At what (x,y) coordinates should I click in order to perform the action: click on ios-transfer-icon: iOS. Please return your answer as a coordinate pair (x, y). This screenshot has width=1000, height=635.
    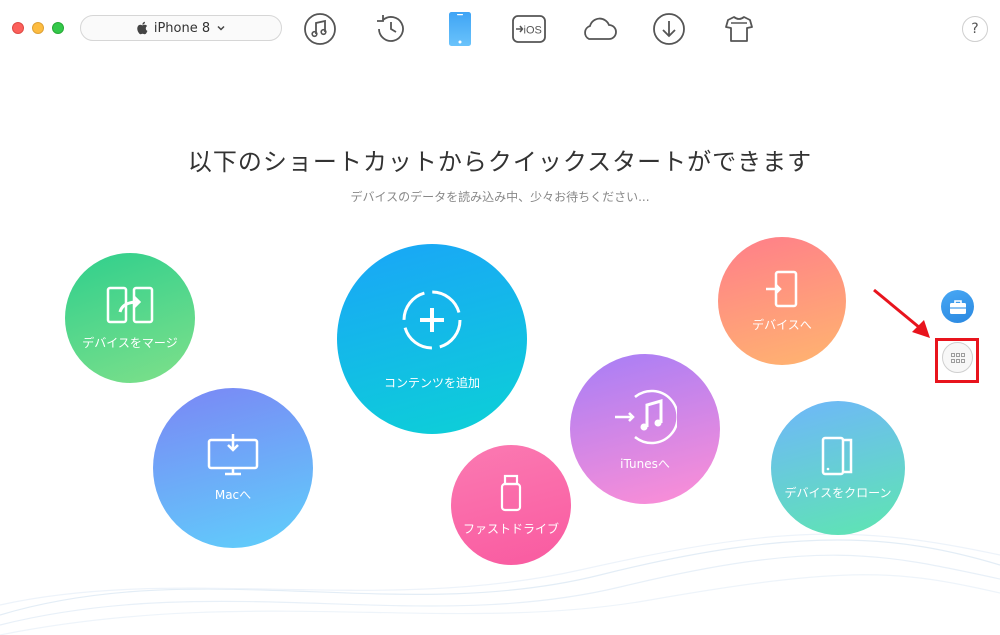
    Looking at the image, I should click on (529, 29).